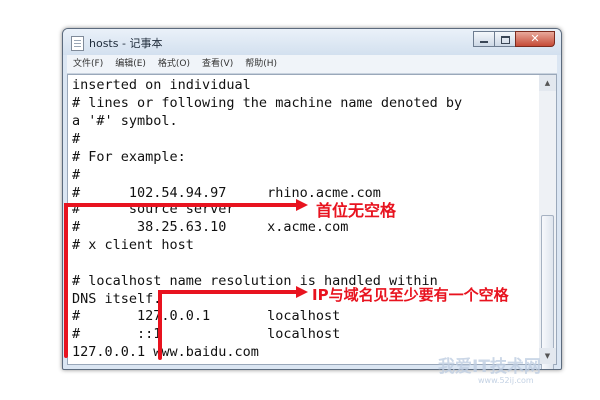  What do you see at coordinates (489, 367) in the screenshot?
I see `watermark-logo: 我爱IT技术网` at bounding box center [489, 367].